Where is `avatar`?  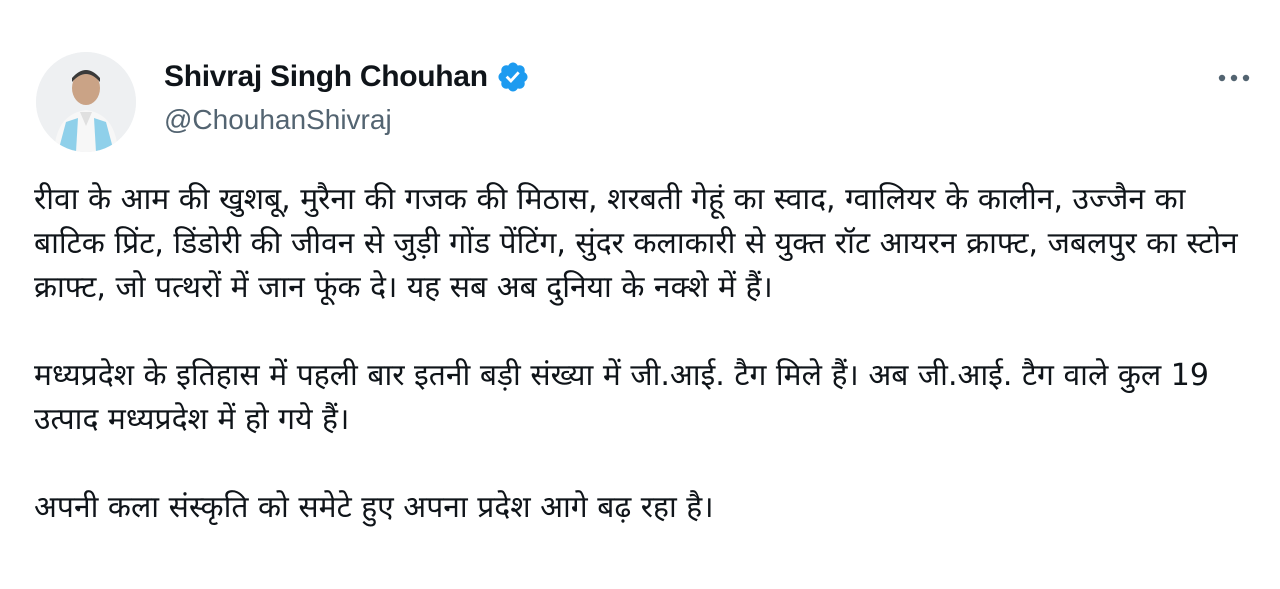 avatar is located at coordinates (86, 102).